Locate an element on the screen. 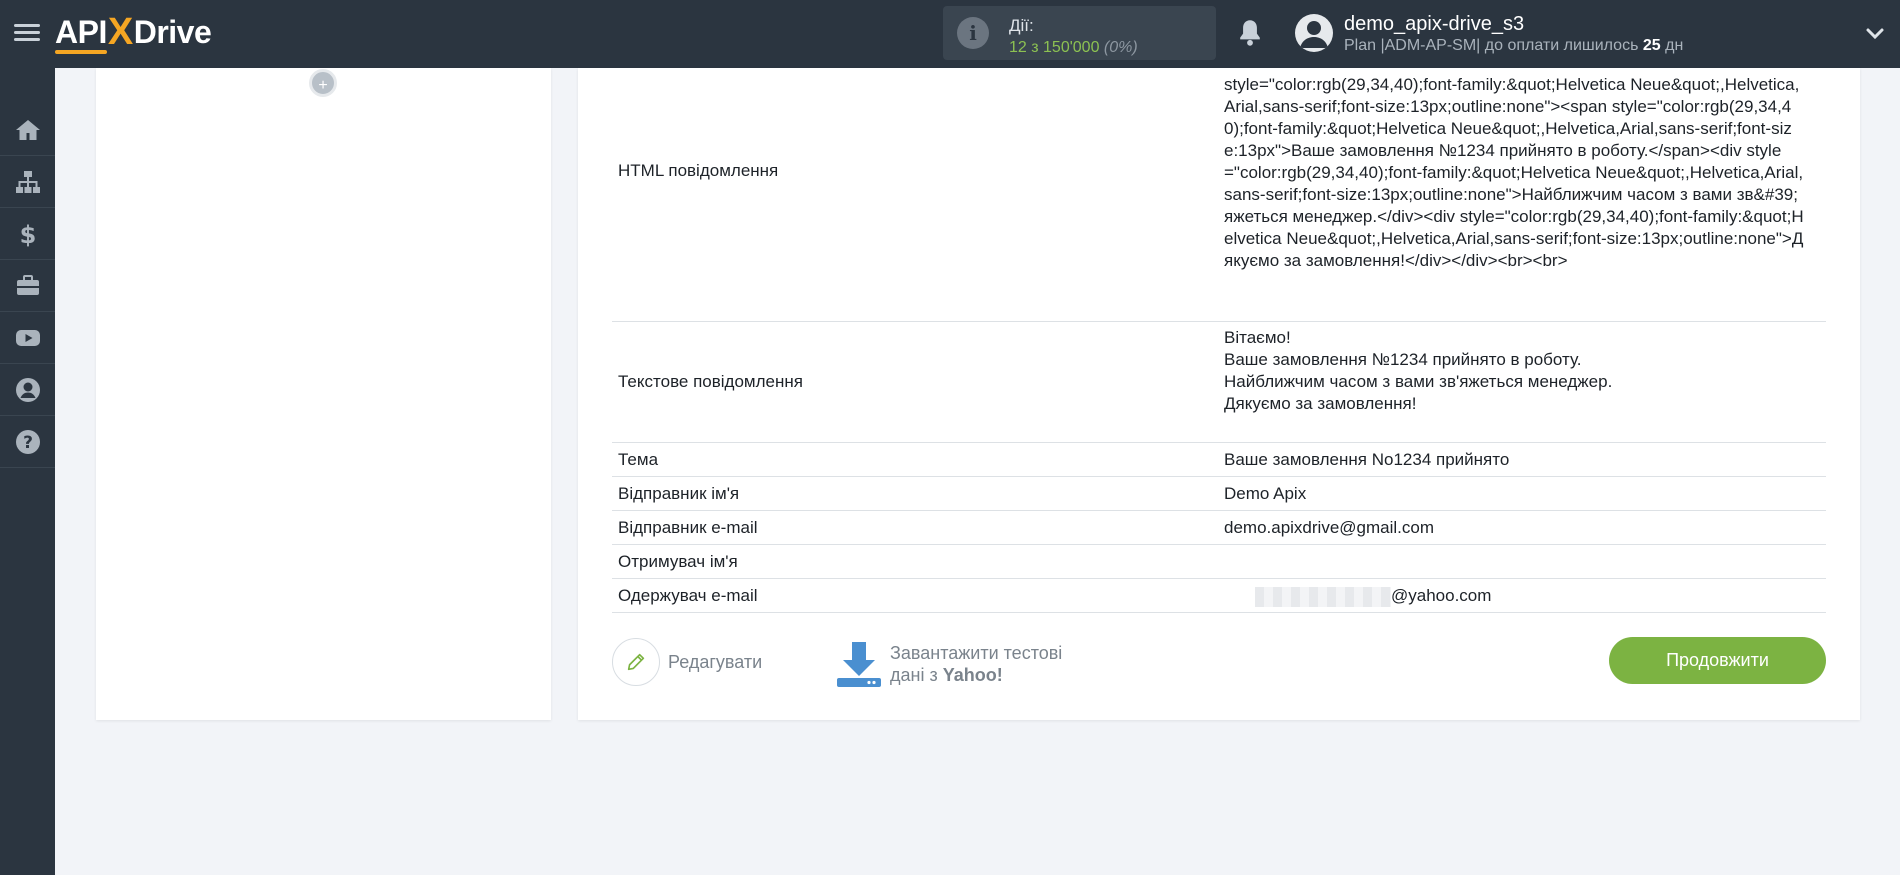  sidebar-item-home is located at coordinates (27, 130).